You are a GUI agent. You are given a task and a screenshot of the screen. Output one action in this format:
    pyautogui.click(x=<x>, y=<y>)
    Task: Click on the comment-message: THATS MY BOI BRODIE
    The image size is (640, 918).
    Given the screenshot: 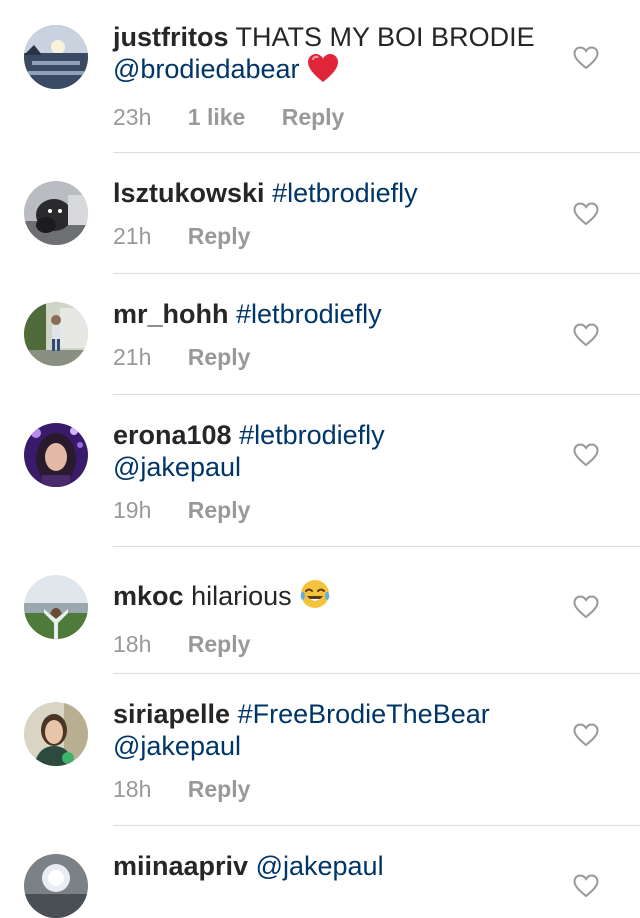 What is the action you would take?
    pyautogui.click(x=385, y=37)
    